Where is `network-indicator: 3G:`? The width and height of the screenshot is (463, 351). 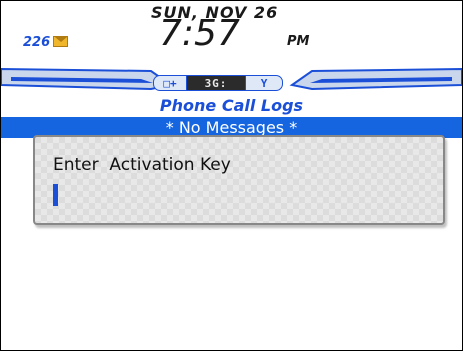 network-indicator: 3G: is located at coordinates (216, 83).